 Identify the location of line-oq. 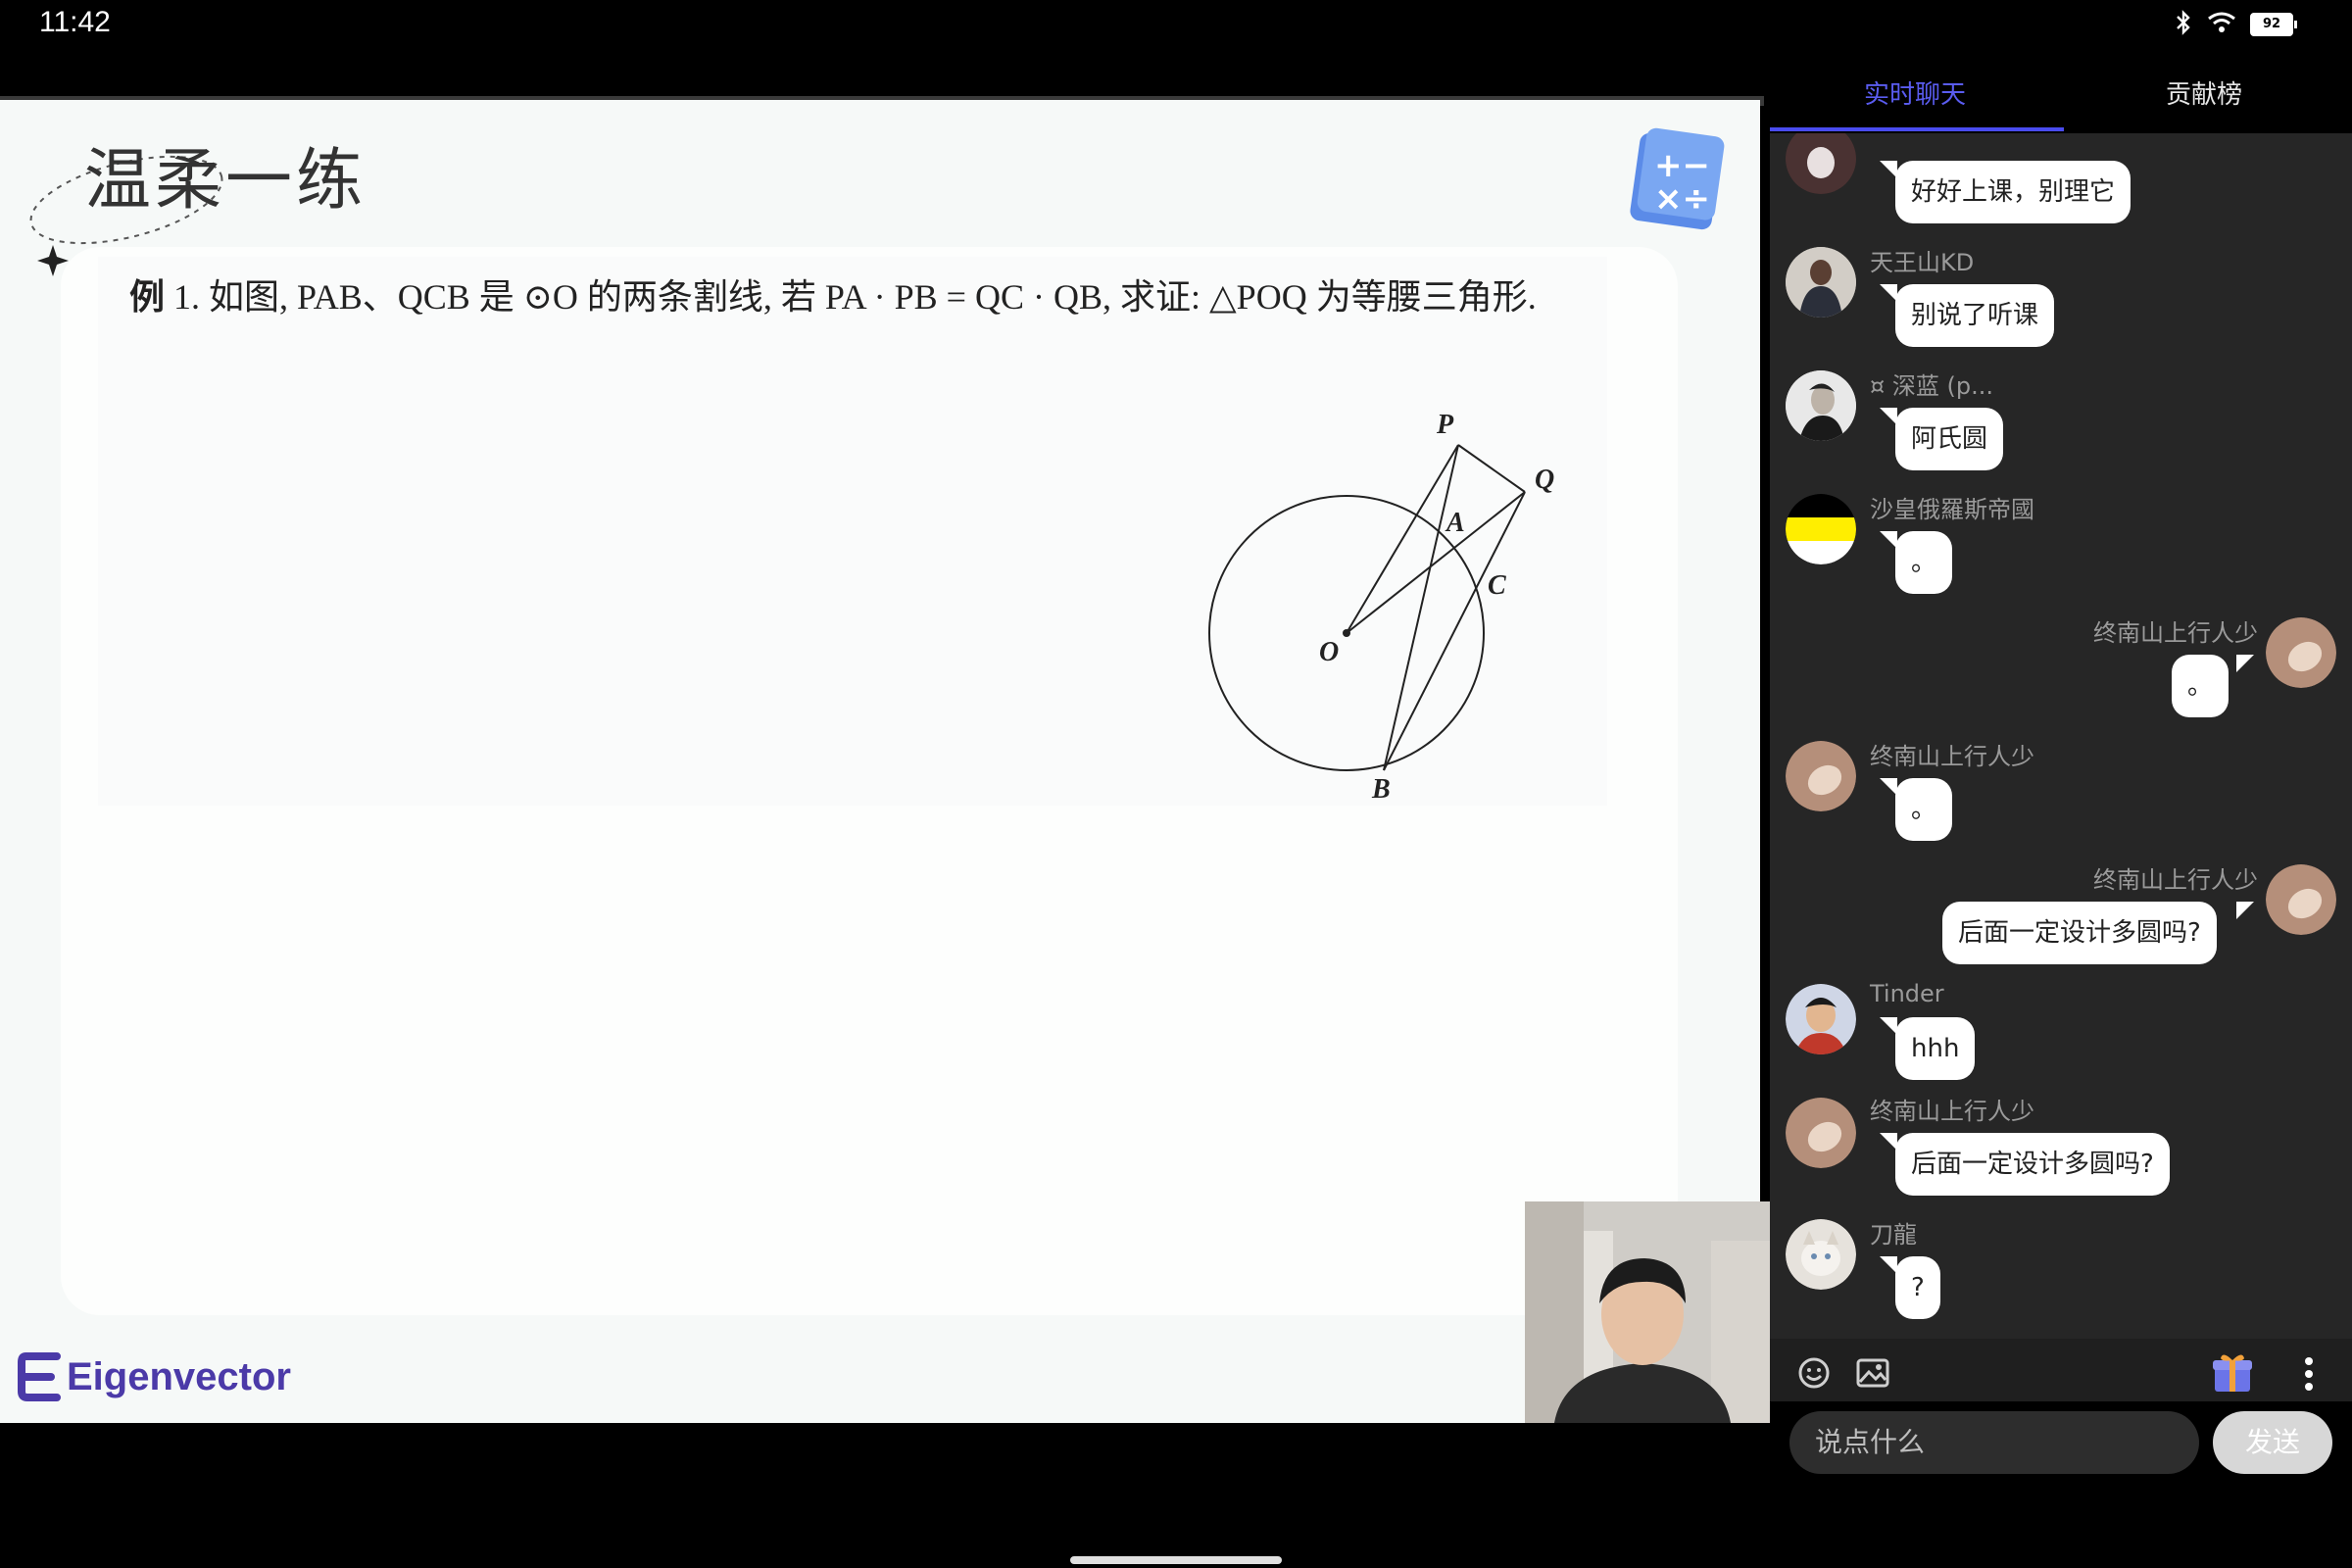
(1436, 562).